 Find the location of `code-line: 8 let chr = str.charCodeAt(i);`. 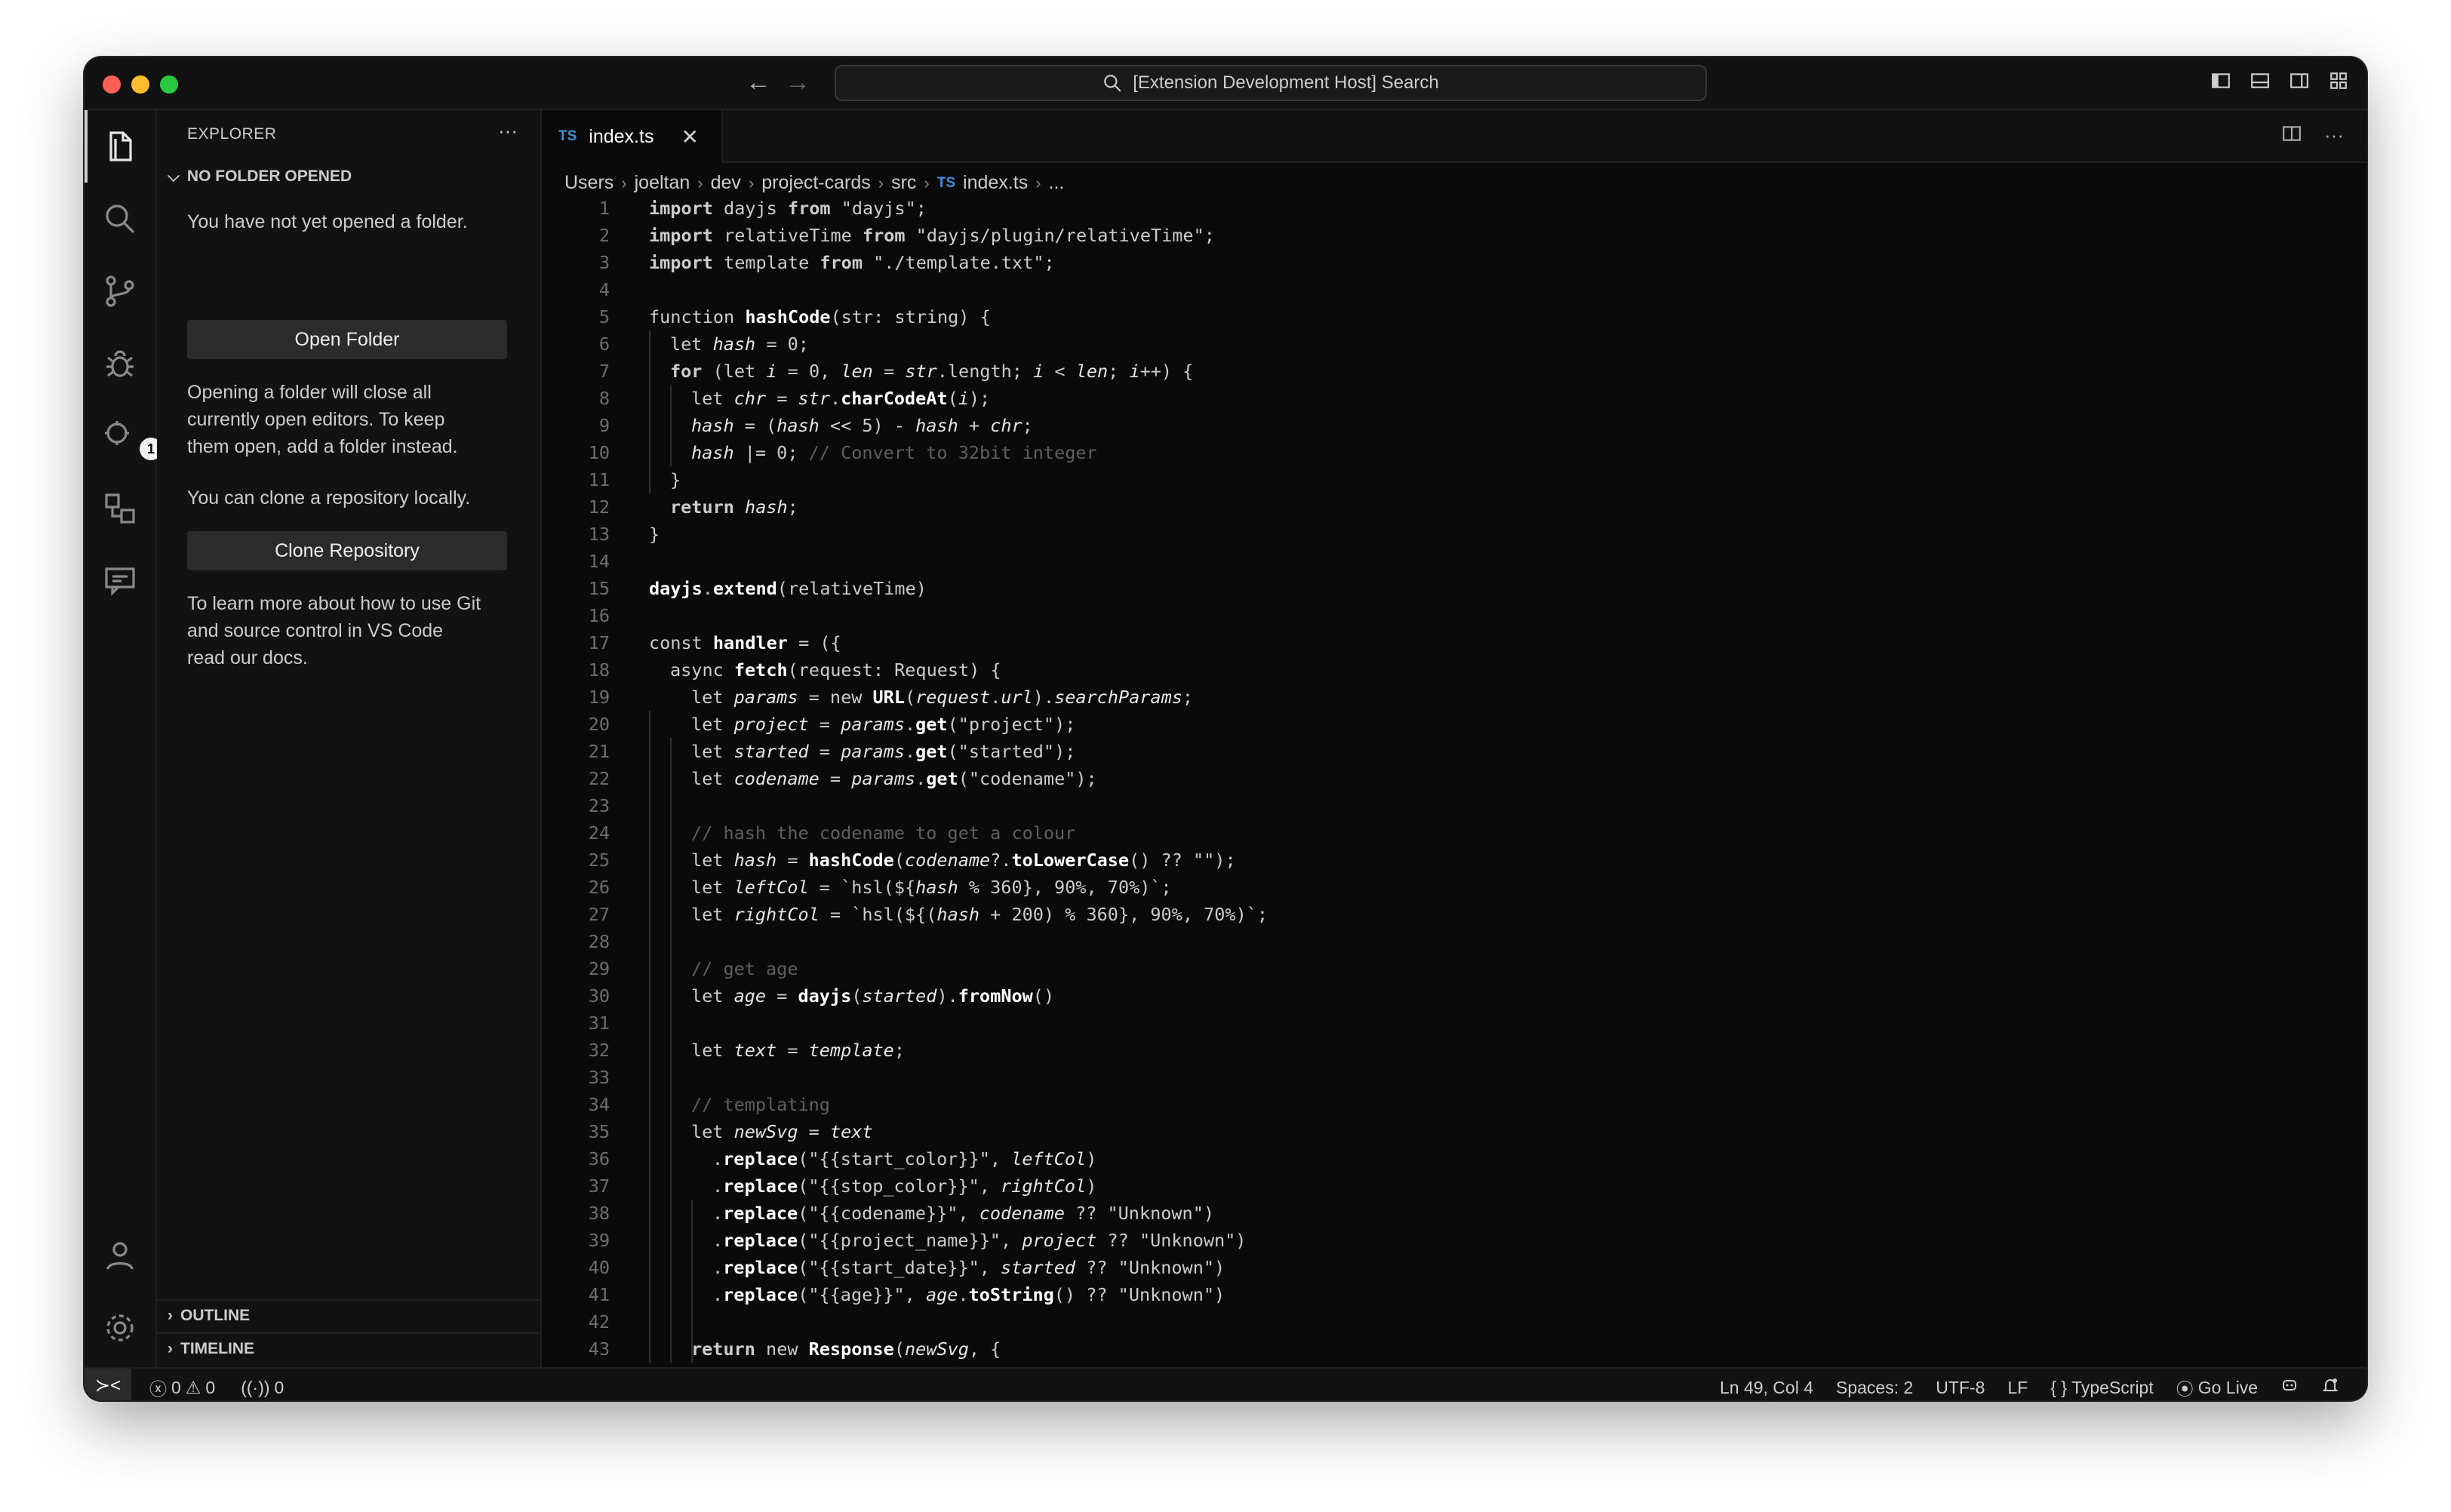

code-line: 8 let chr = str.charCodeAt(i); is located at coordinates (794, 398).